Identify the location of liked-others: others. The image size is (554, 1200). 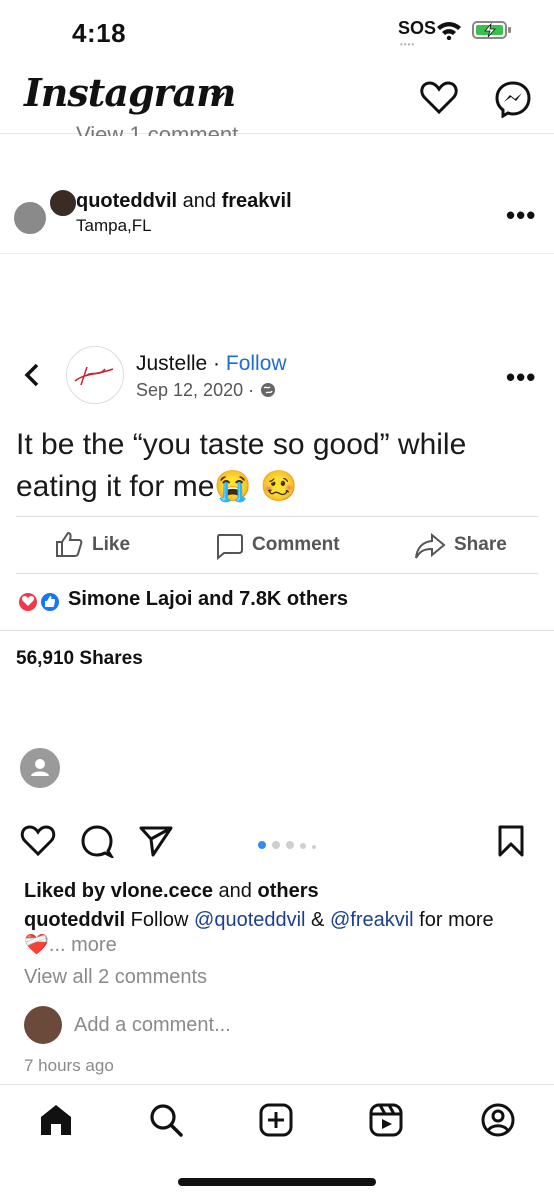
(287, 891).